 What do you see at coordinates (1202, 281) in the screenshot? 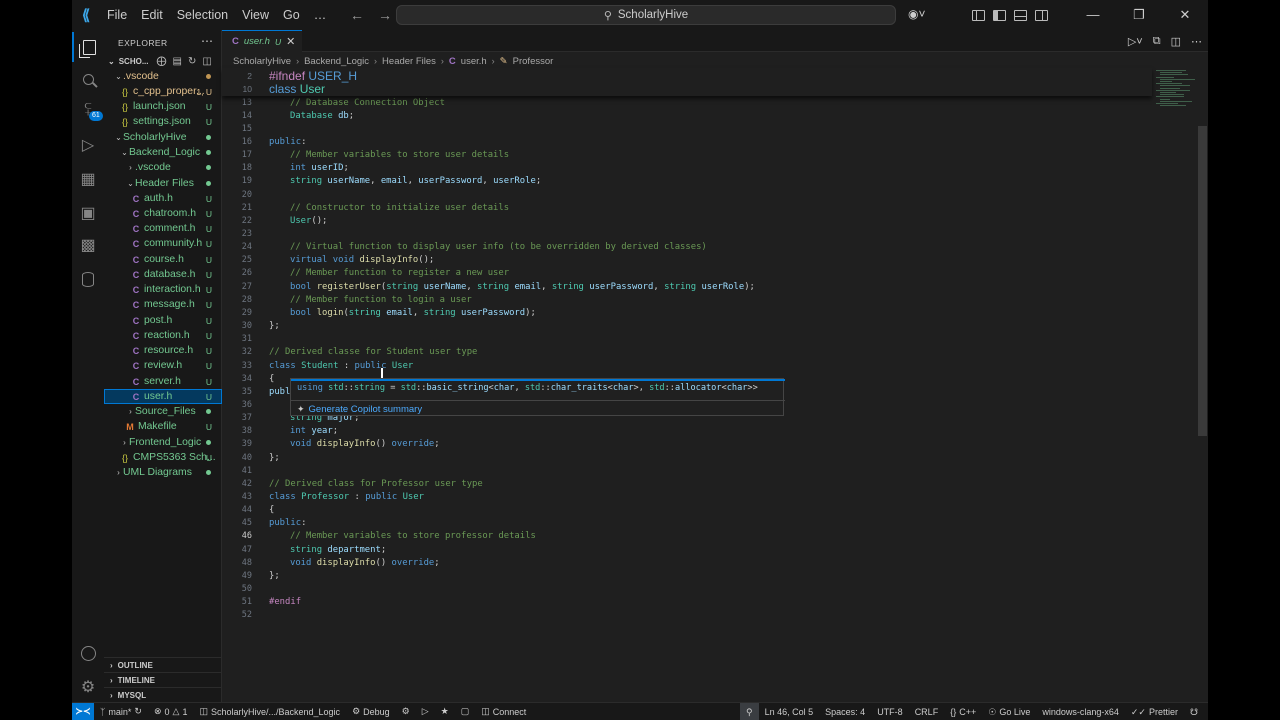
I see `vertical-scrollbar` at bounding box center [1202, 281].